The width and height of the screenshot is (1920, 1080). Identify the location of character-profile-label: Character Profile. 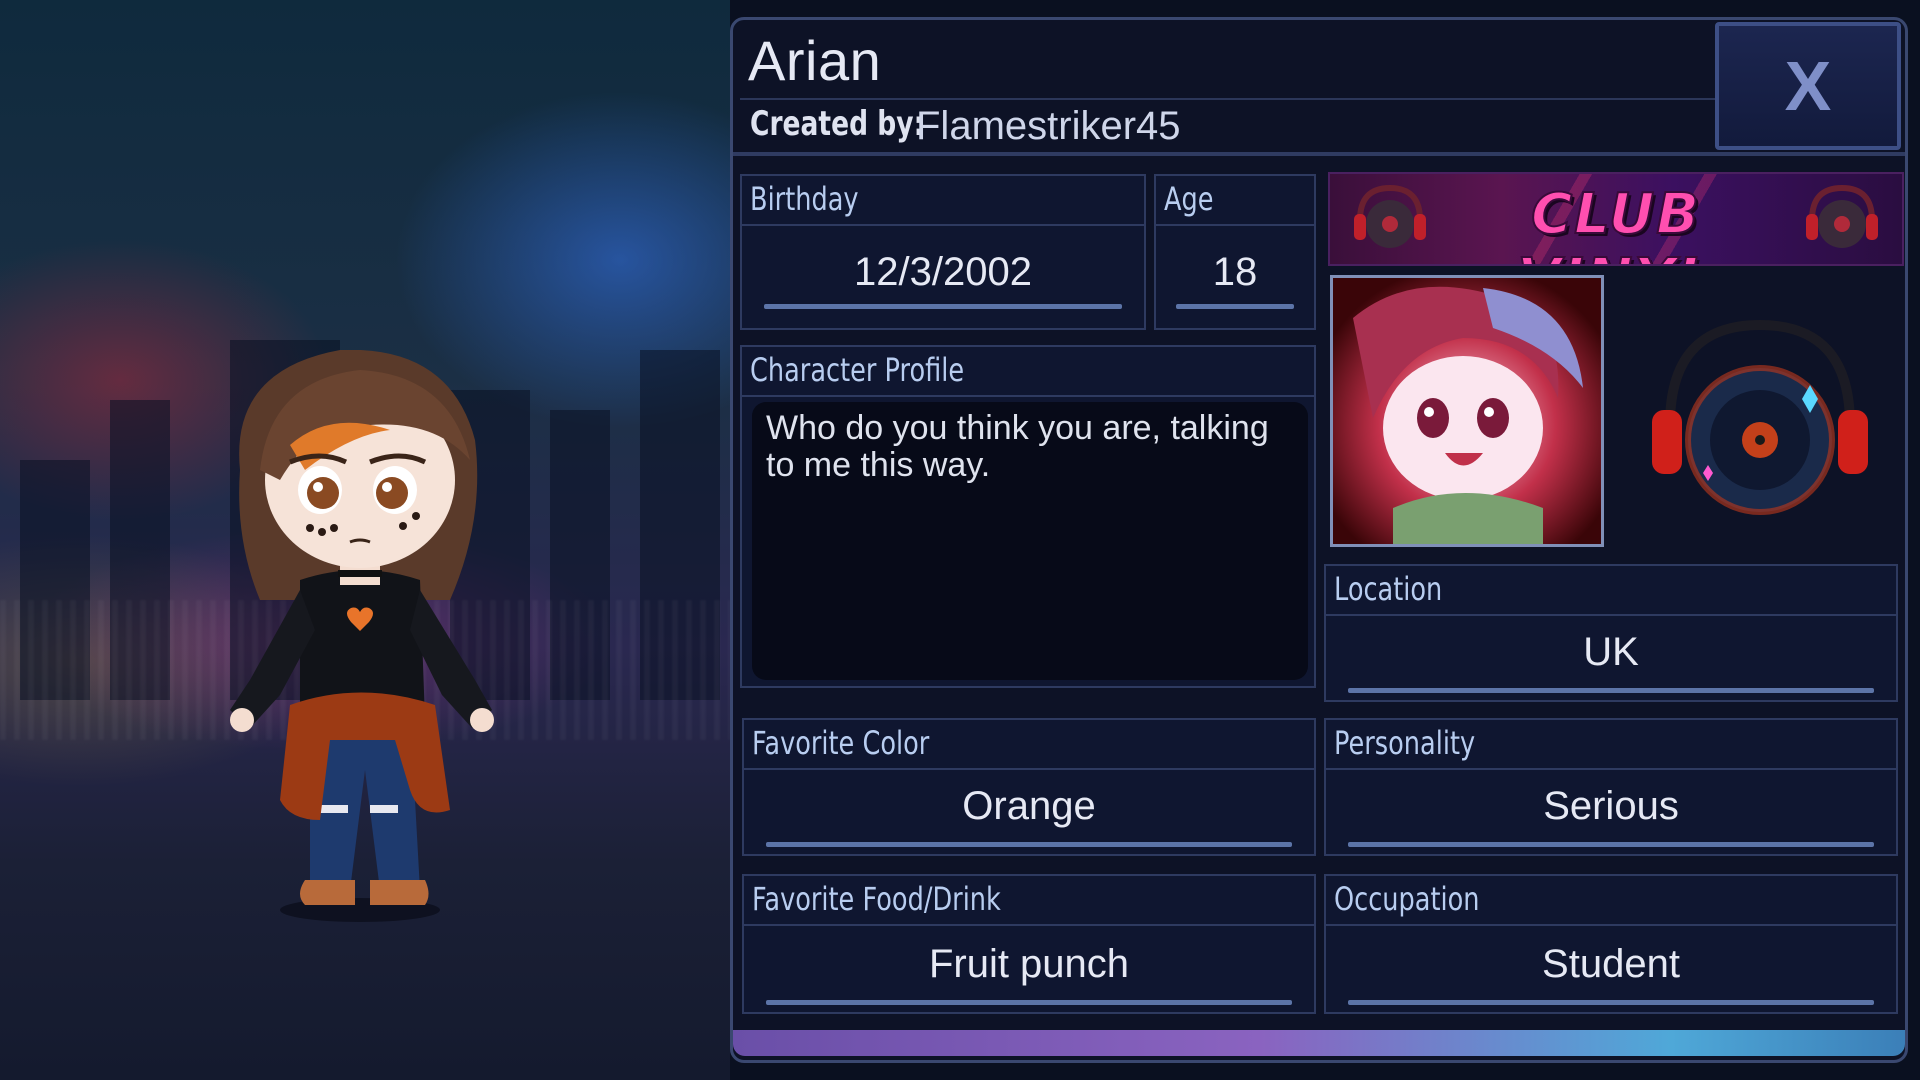
(857, 370).